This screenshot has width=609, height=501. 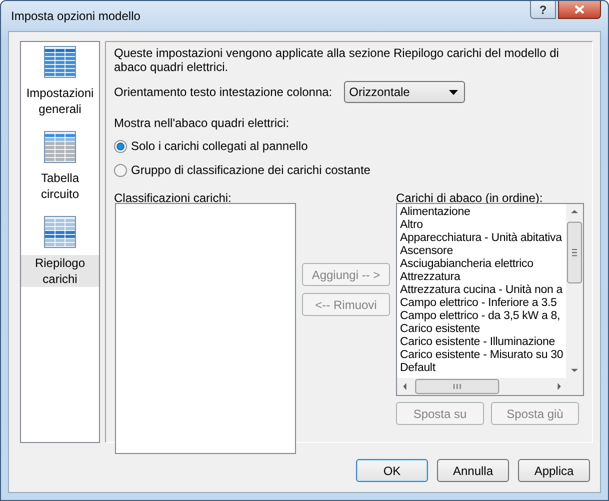 What do you see at coordinates (337, 60) in the screenshot?
I see `description-text: Queste impostazioni vengono applicate alla sezione Riepilogo carichi del modello di abaco quadri elettrici.` at bounding box center [337, 60].